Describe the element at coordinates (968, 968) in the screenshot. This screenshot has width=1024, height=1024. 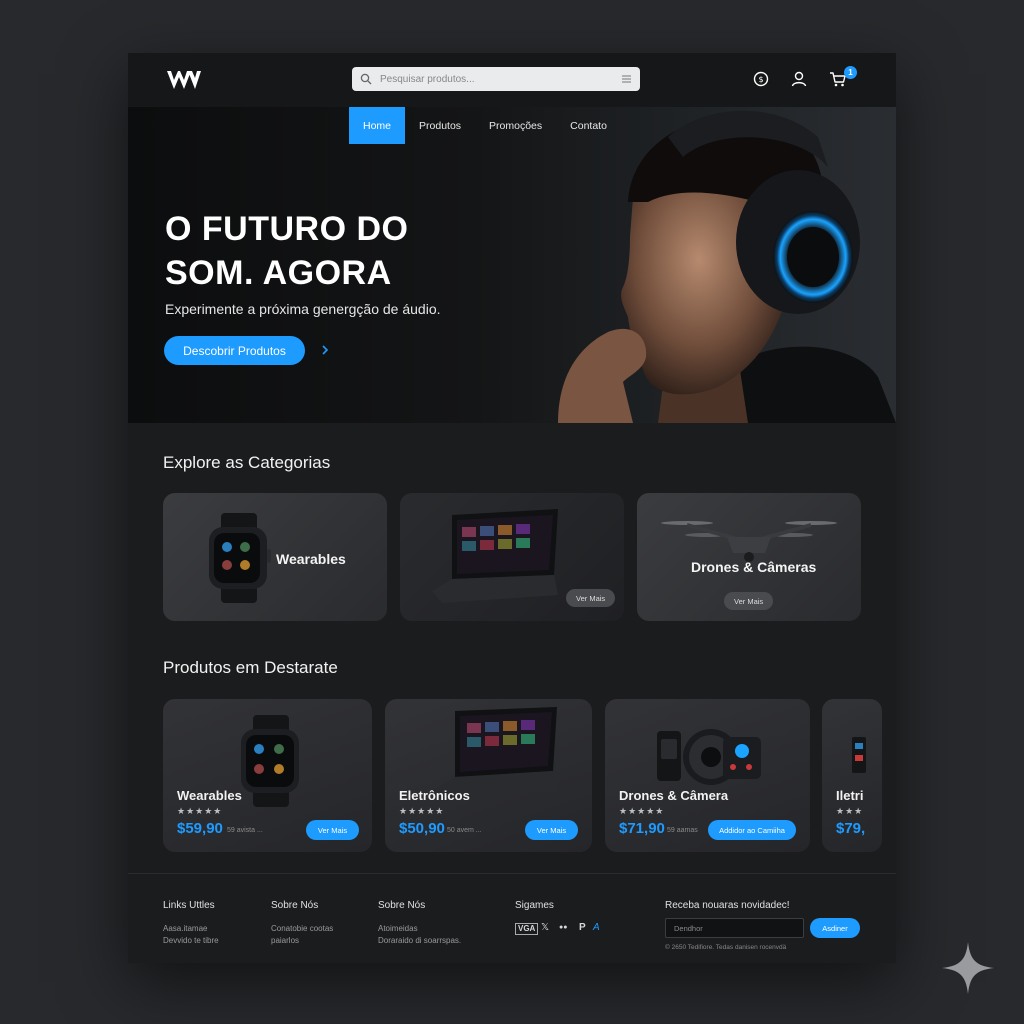
I see `sparkle-icon` at that location.